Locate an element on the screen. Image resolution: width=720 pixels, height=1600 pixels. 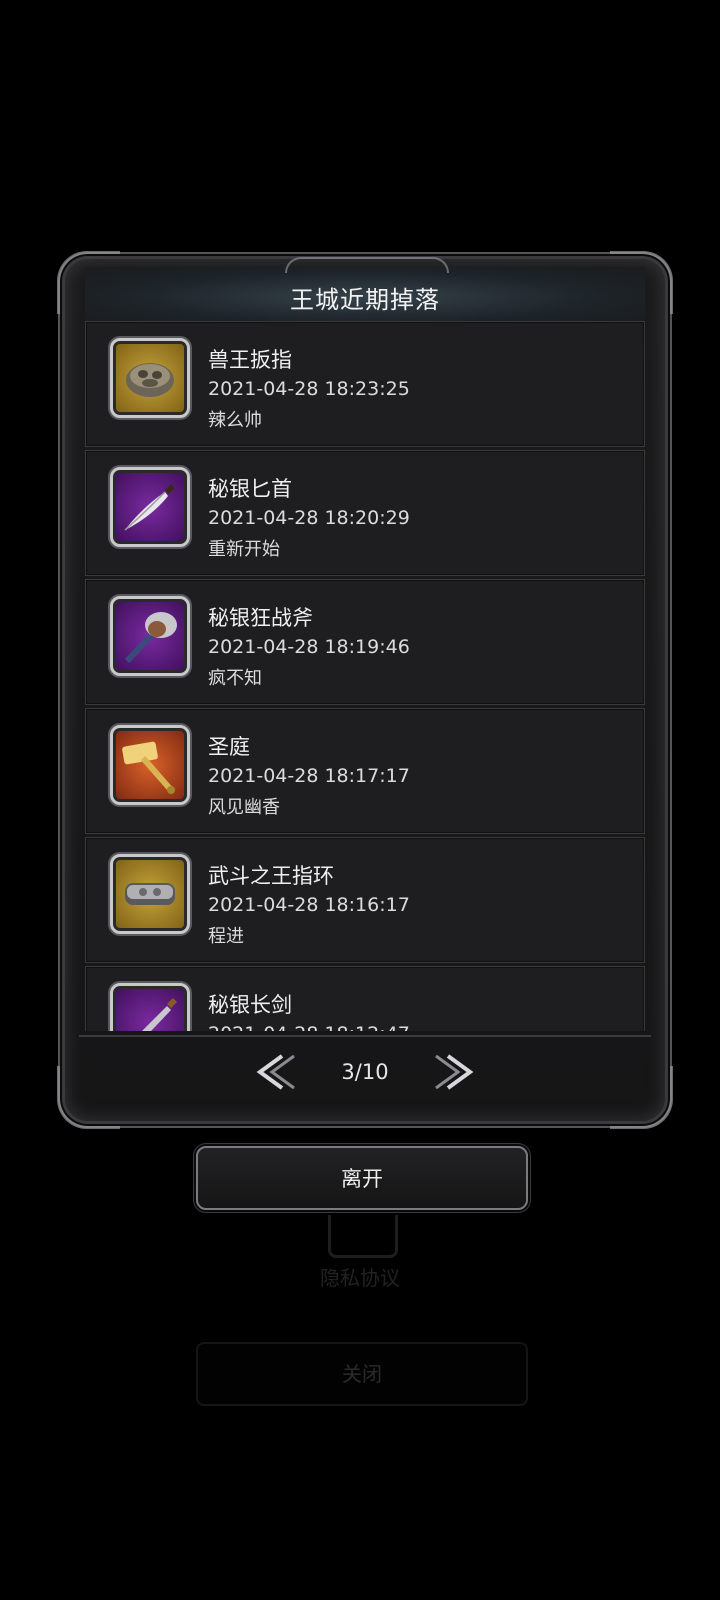
list-item: 秘银长剑 2021-04-28 18:12:47 is located at coordinates (365, 998).